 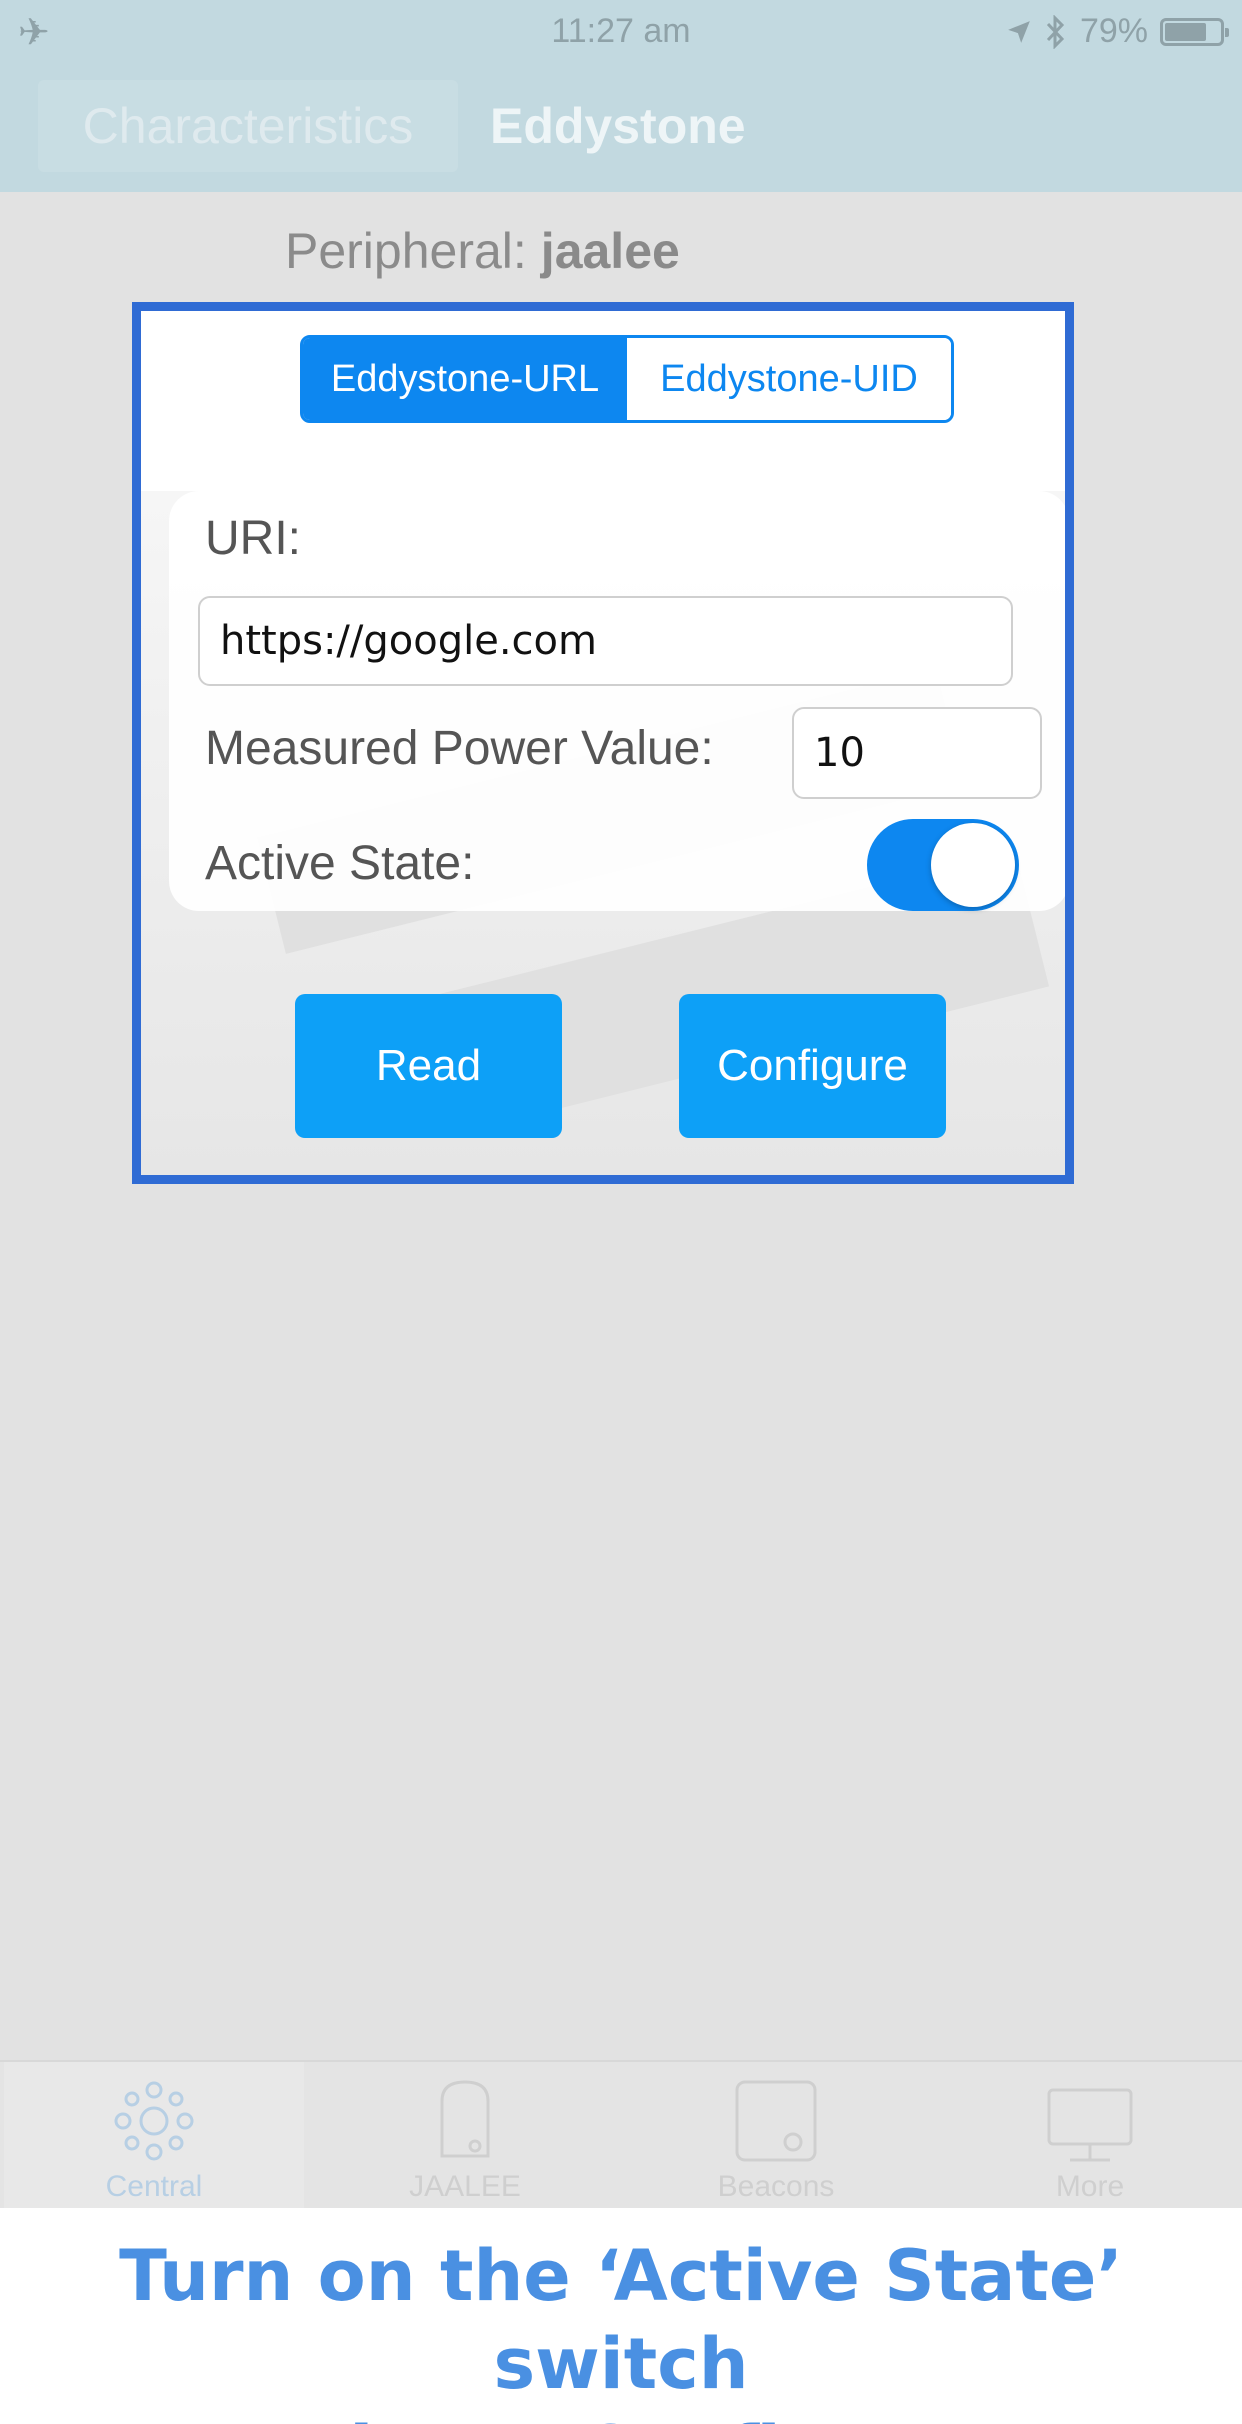 What do you see at coordinates (154, 2186) in the screenshot?
I see `tab-label-central: Central` at bounding box center [154, 2186].